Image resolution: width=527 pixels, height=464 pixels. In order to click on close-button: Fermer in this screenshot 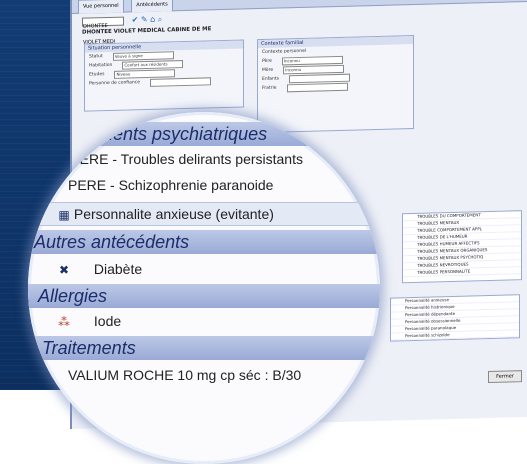, I will do `click(505, 377)`.